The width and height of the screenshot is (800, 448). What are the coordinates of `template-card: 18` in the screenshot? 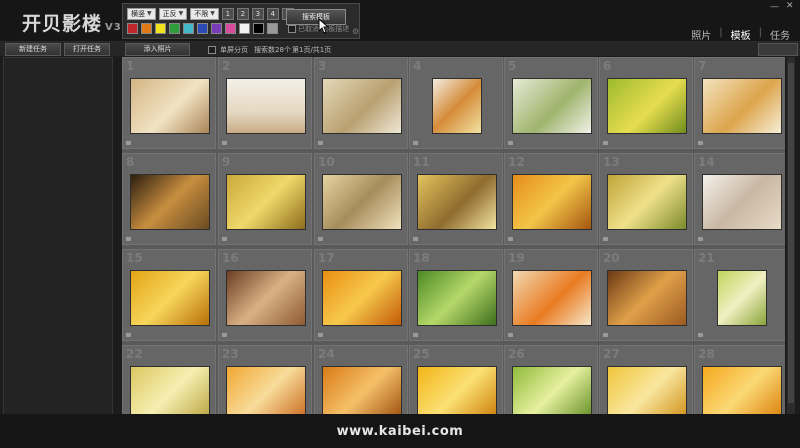 It's located at (456, 295).